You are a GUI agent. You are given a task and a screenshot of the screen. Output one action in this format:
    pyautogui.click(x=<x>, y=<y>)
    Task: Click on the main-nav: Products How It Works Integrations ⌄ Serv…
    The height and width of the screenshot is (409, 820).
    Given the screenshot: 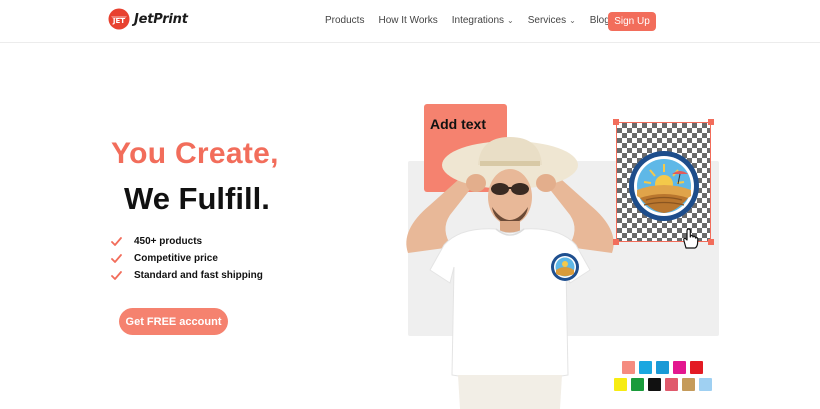 What is the action you would take?
    pyautogui.click(x=474, y=20)
    